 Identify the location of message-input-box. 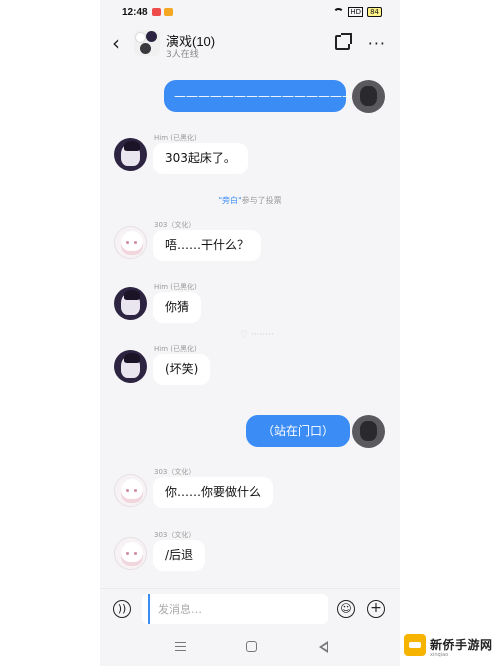
(238, 609).